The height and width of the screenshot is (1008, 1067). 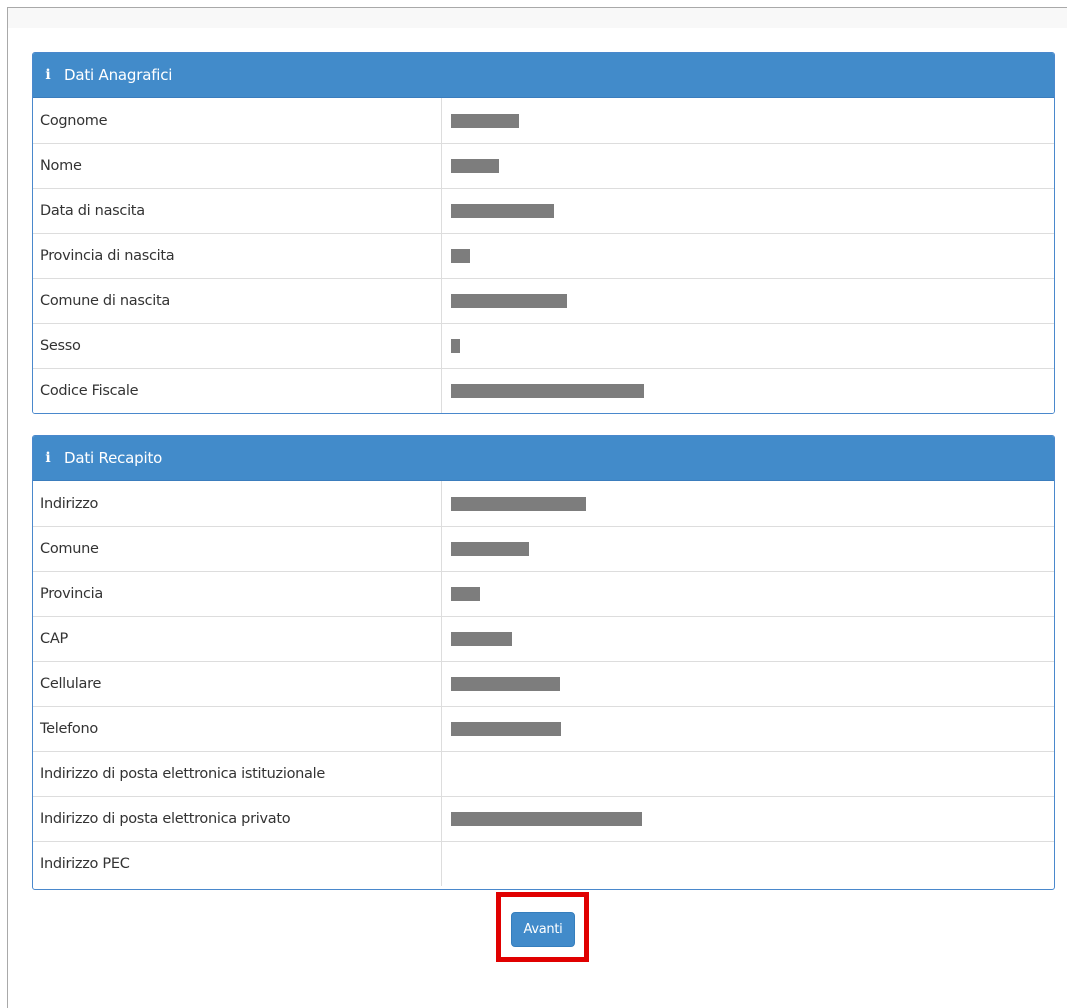 I want to click on table-row: CAP, so click(x=543, y=638).